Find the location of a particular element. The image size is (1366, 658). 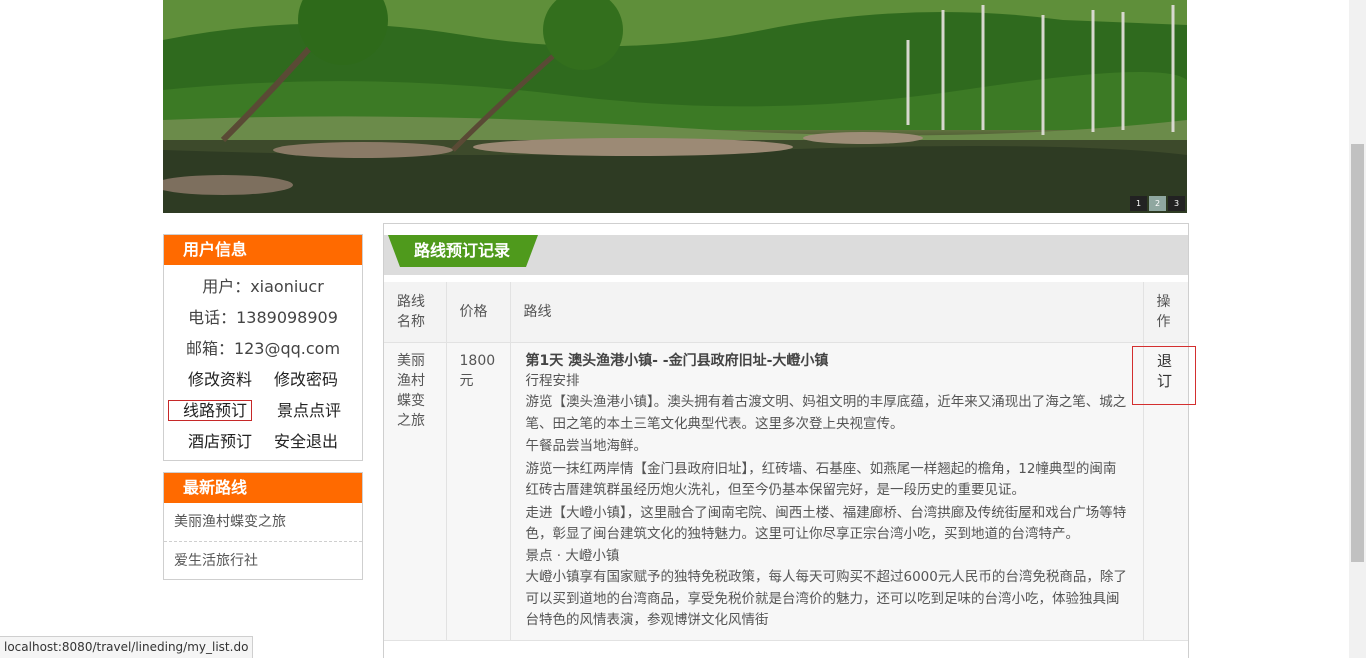

table-header-row: 路线名称 价格 路线 操作 is located at coordinates (786, 312).